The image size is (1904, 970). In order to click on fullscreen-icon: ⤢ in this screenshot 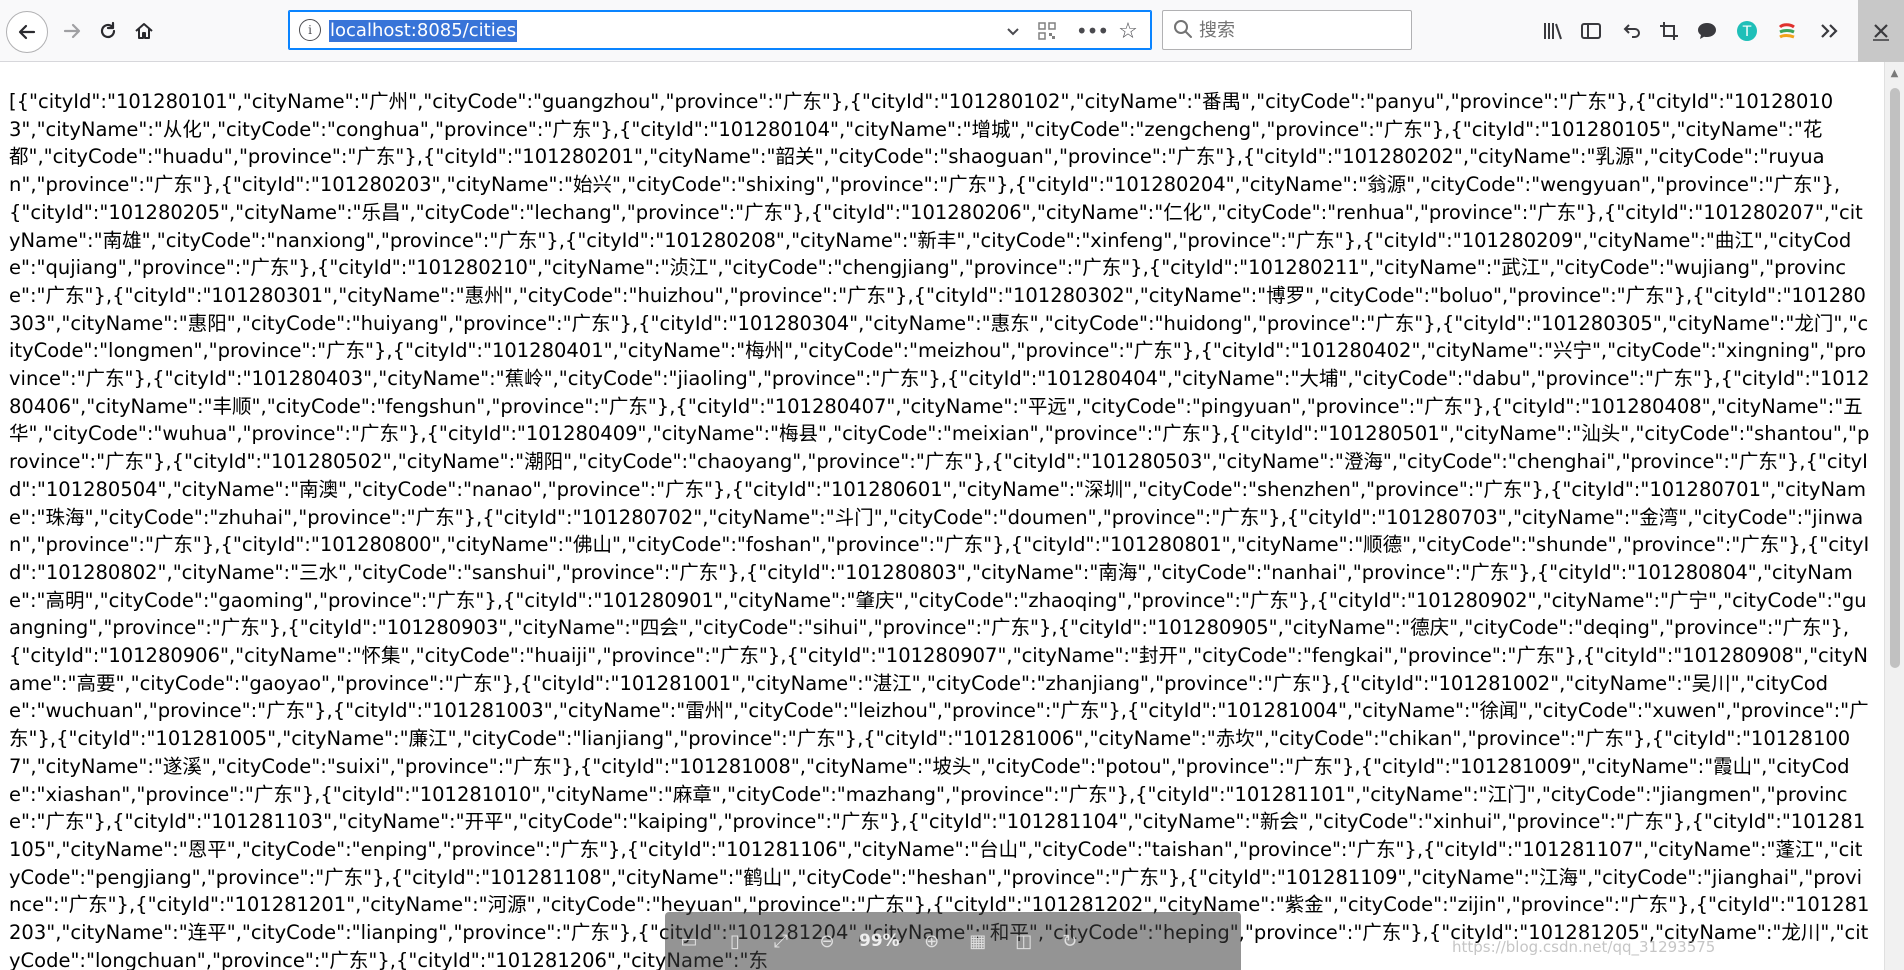, I will do `click(781, 941)`.